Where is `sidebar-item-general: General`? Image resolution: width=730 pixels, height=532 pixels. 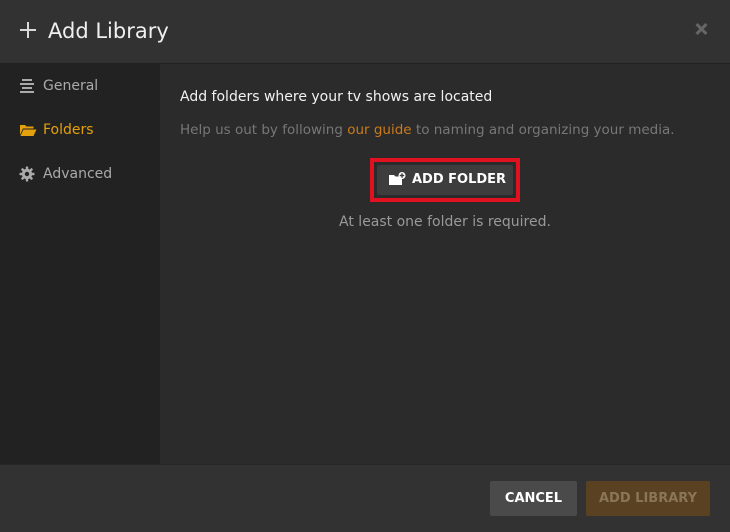
sidebar-item-general: General is located at coordinates (80, 86).